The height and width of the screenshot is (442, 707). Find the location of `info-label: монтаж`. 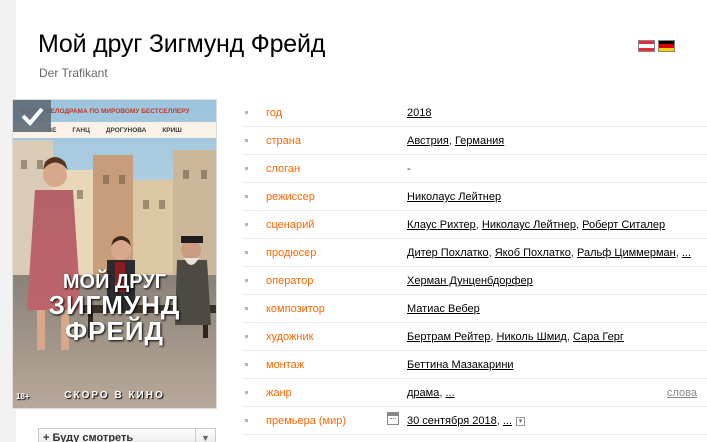

info-label: монтаж is located at coordinates (285, 365).